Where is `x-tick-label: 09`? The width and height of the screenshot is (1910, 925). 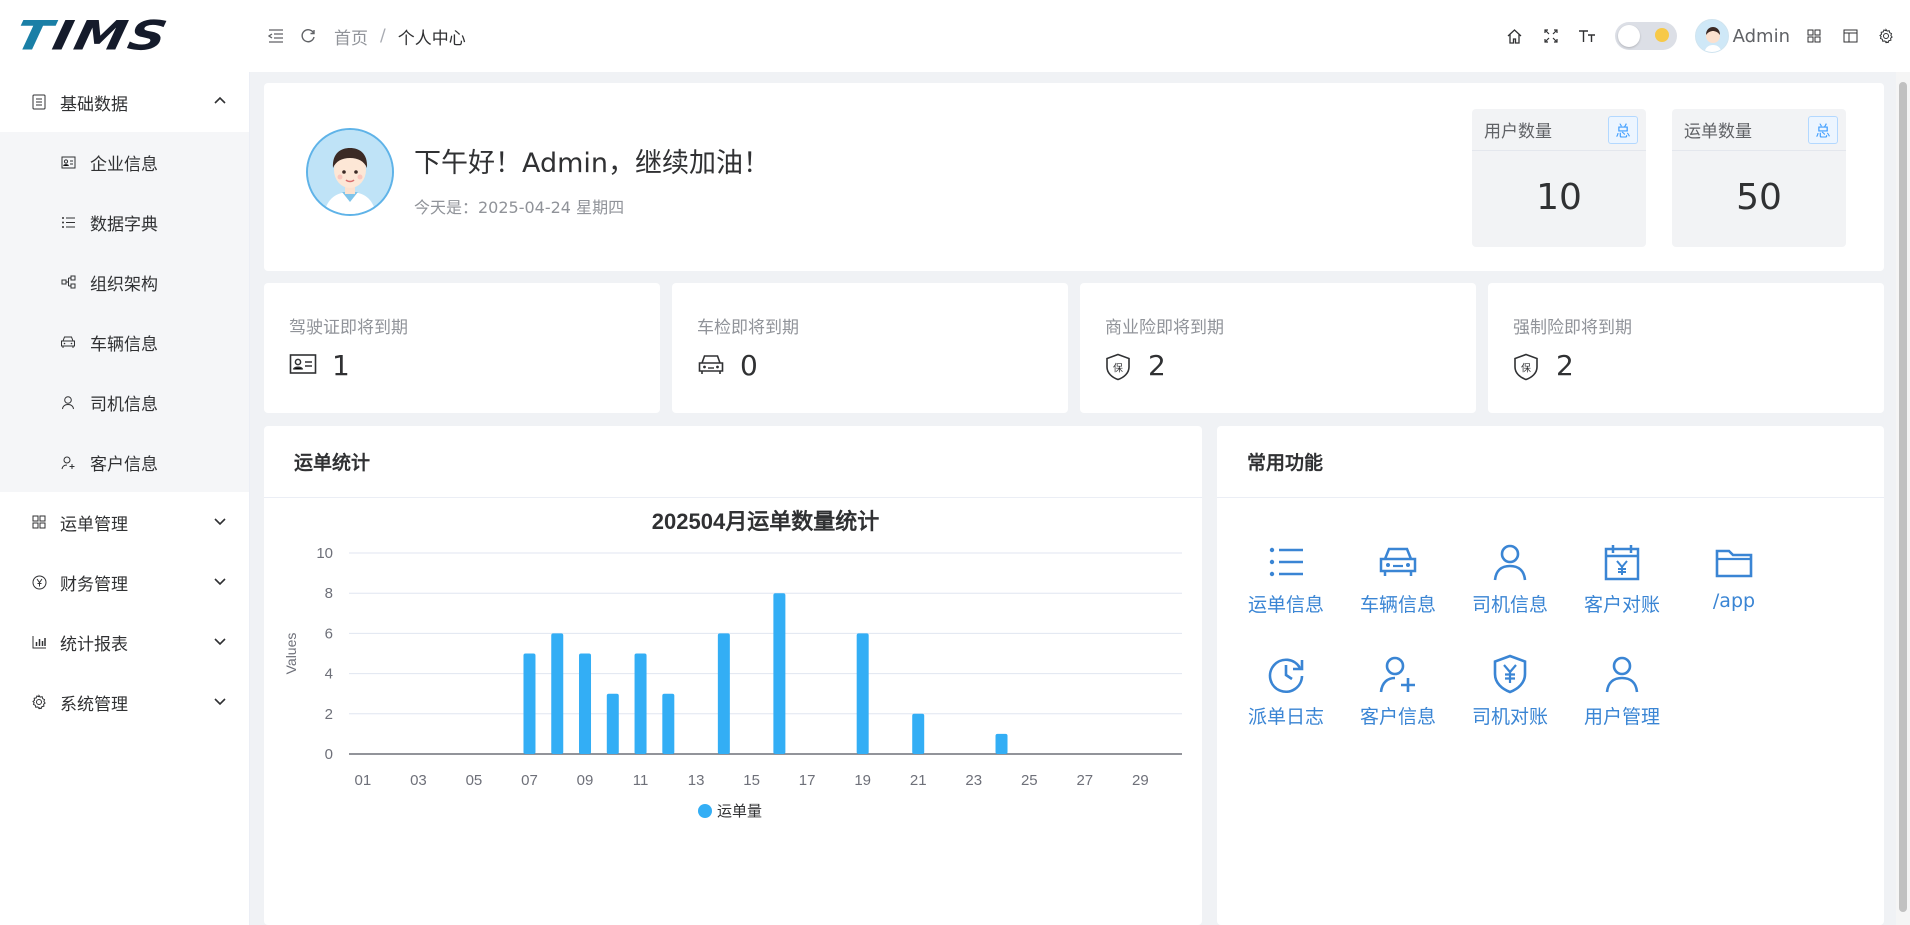
x-tick-label: 09 is located at coordinates (585, 780).